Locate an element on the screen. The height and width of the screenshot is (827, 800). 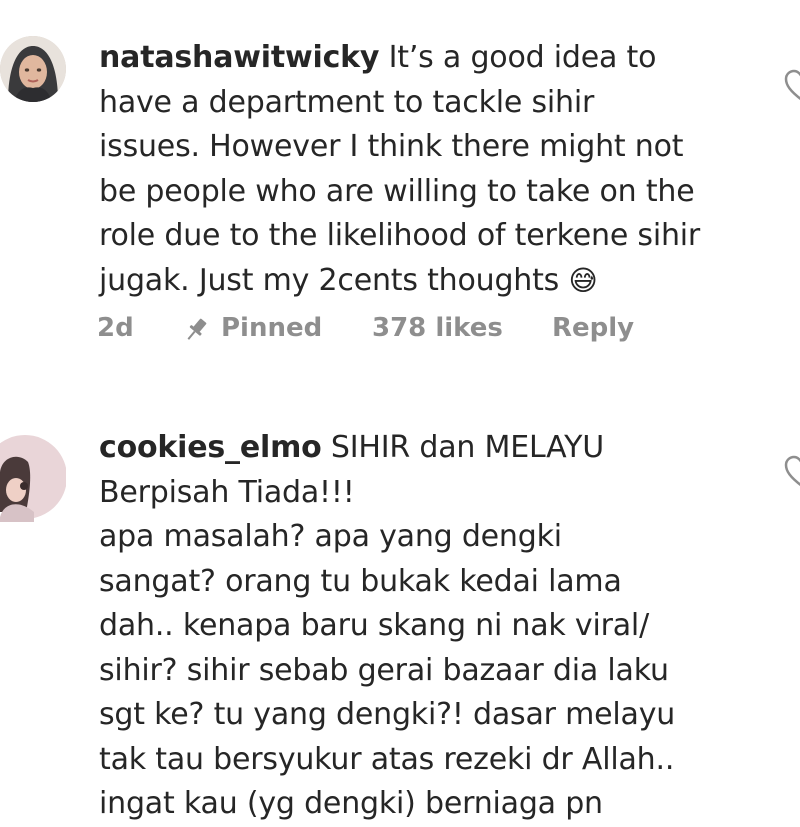
comment-line: tak tau bersyukur atas rezeki dr Allah.. is located at coordinates (387, 759).